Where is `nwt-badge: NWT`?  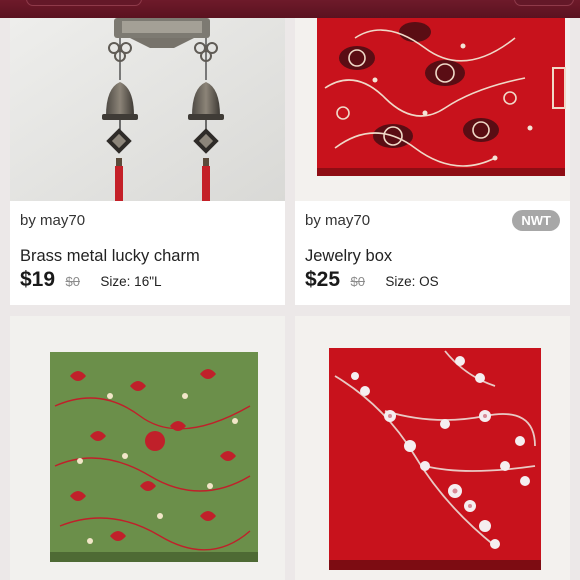
nwt-badge: NWT is located at coordinates (536, 220).